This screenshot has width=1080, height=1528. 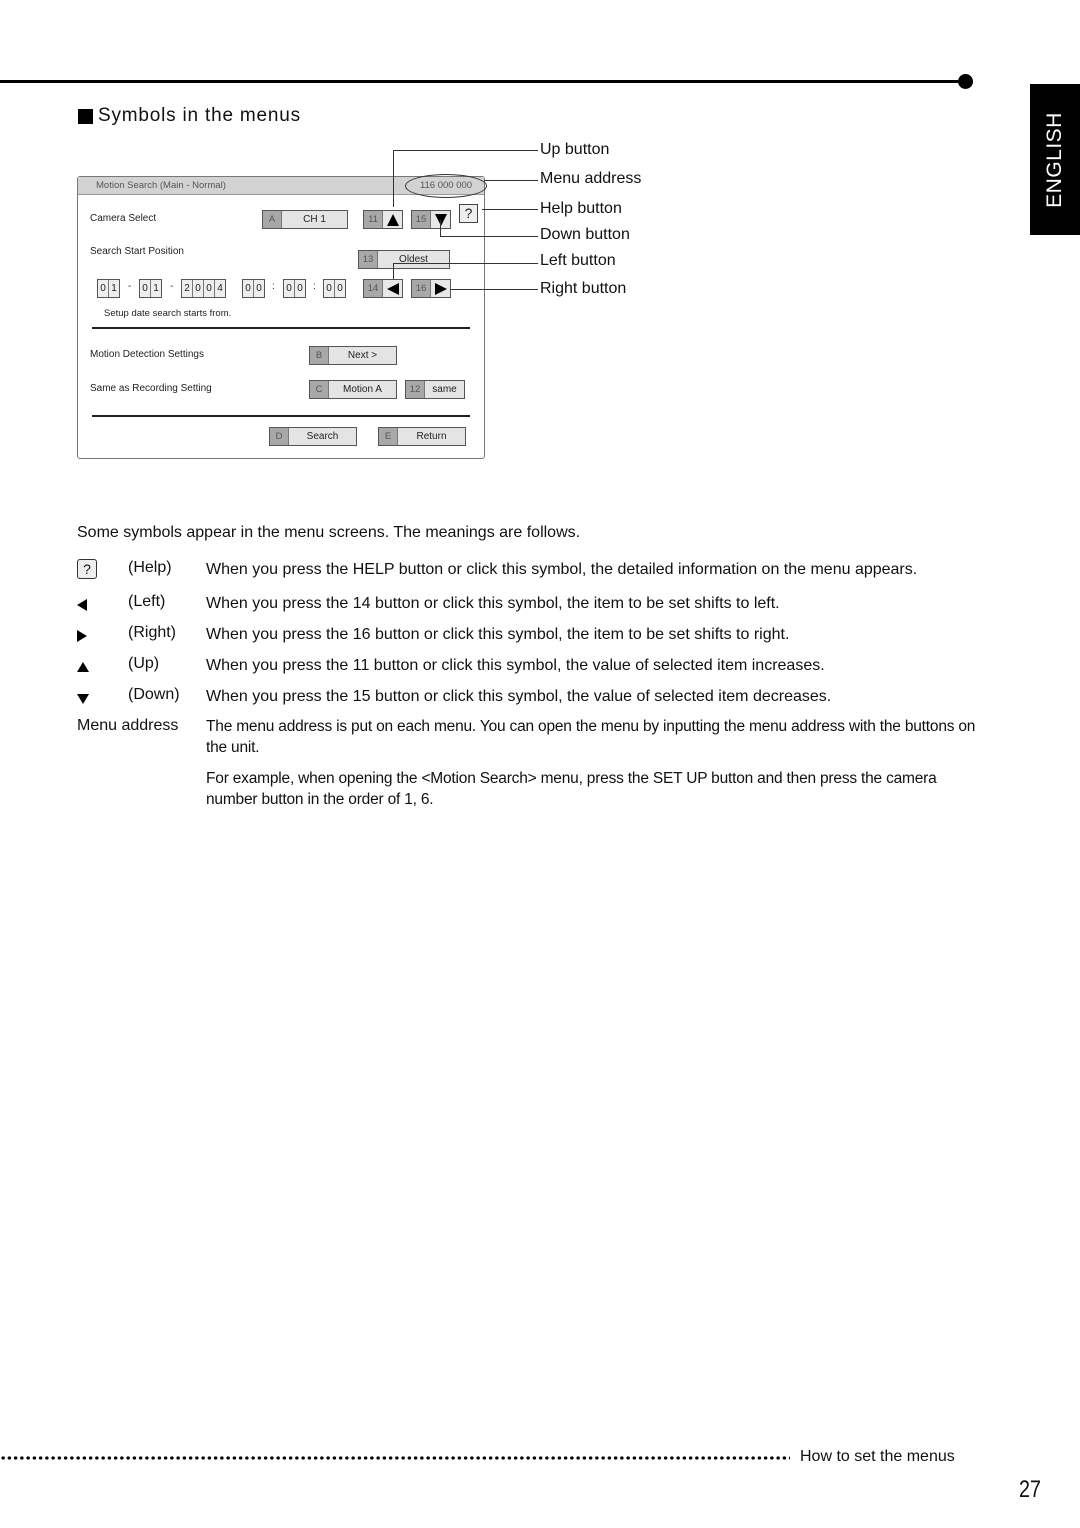 I want to click on button-value: Return, so click(x=431, y=436).